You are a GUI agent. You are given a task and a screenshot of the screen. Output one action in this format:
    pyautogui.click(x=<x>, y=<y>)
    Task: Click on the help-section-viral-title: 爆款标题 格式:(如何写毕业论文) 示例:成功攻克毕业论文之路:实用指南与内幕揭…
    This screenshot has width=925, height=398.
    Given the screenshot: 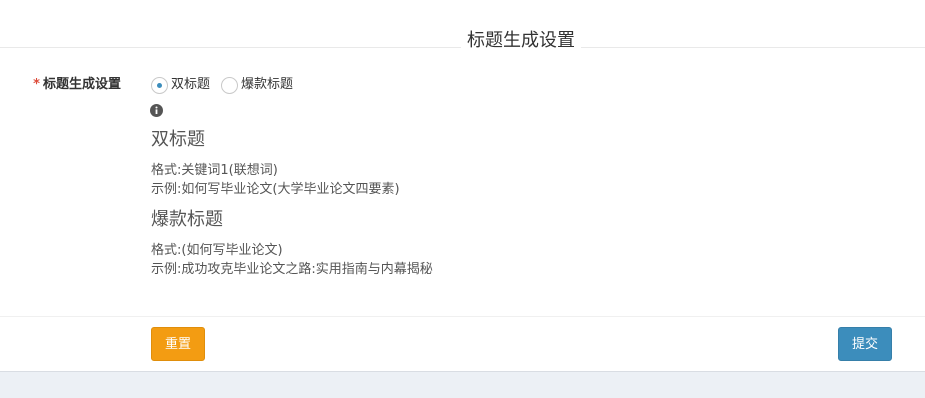 What is the action you would take?
    pyautogui.click(x=501, y=243)
    